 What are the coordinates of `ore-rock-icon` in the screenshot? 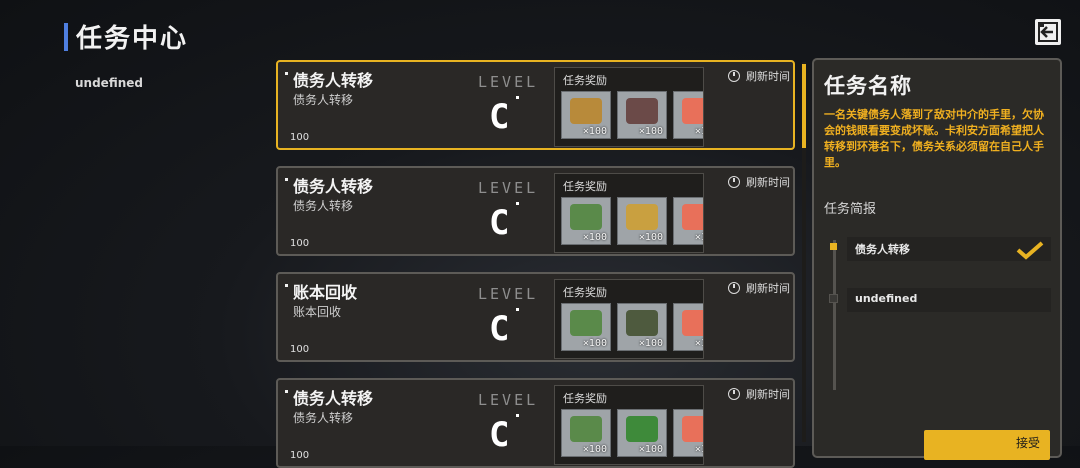 It's located at (642, 111).